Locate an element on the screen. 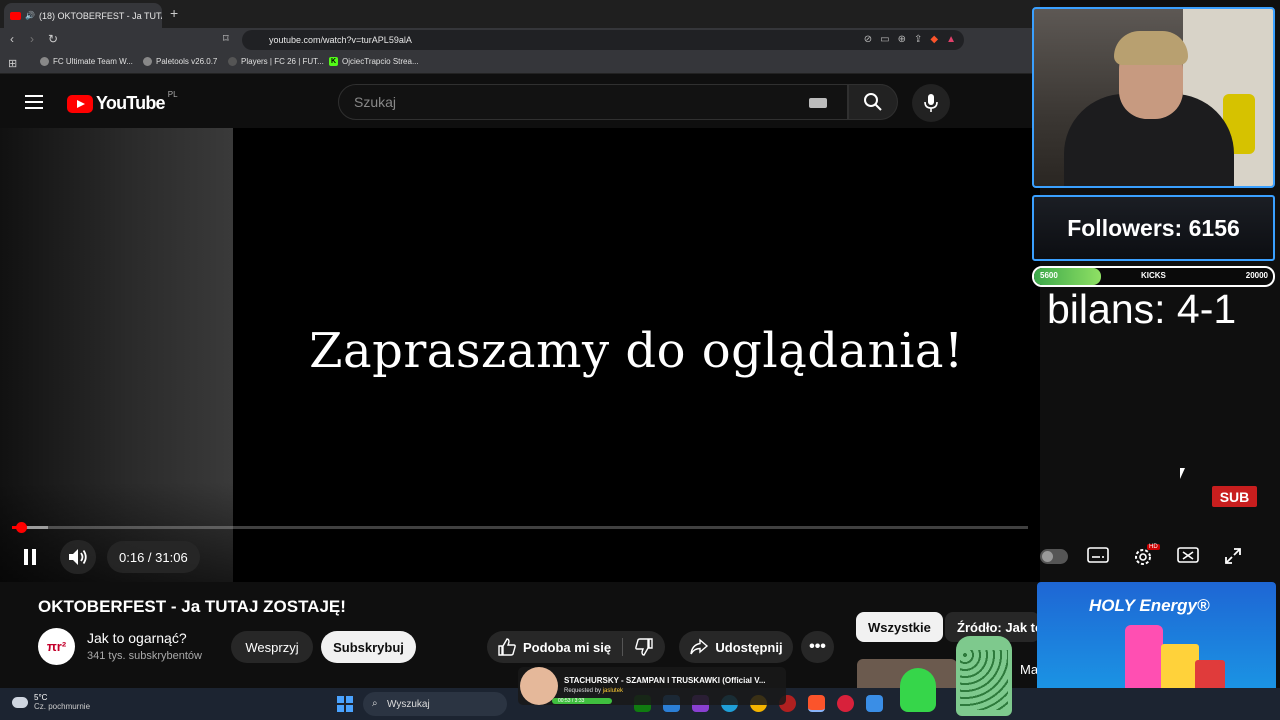  sponsor-name: HOLY Energy® is located at coordinates (1149, 605).